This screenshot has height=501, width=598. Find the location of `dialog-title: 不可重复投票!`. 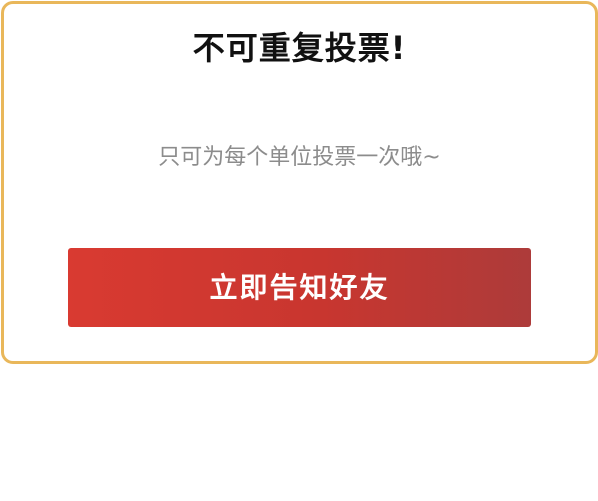

dialog-title: 不可重复投票! is located at coordinates (299, 48).